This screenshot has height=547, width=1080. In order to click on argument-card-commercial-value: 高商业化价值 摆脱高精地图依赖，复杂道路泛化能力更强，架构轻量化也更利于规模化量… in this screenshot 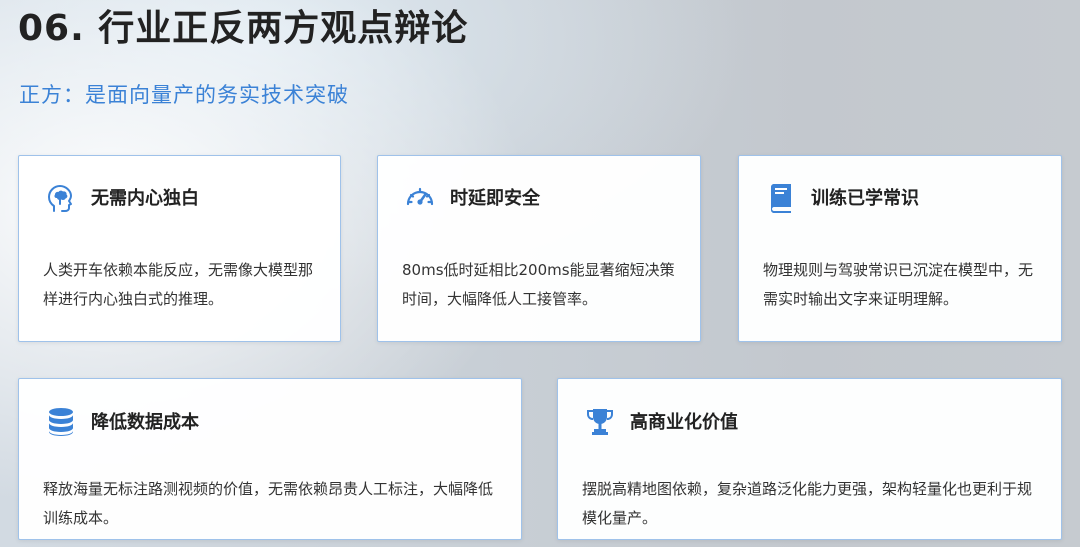, I will do `click(809, 459)`.